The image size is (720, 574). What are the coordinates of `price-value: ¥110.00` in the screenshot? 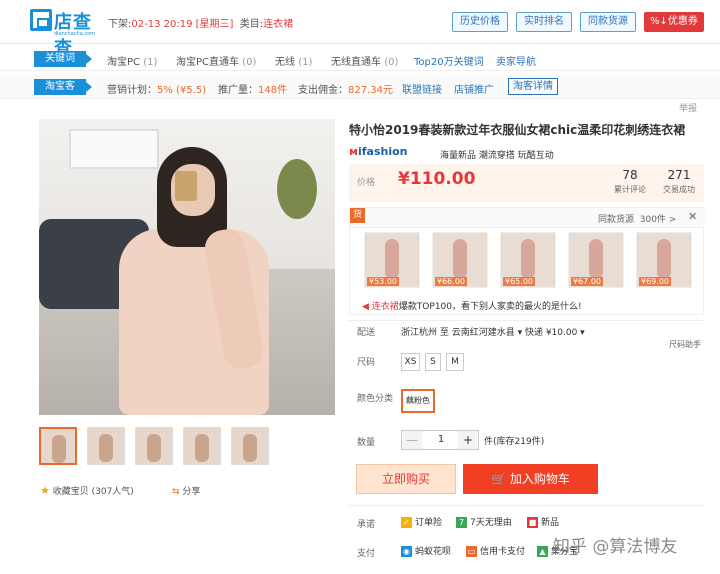 It's located at (437, 179).